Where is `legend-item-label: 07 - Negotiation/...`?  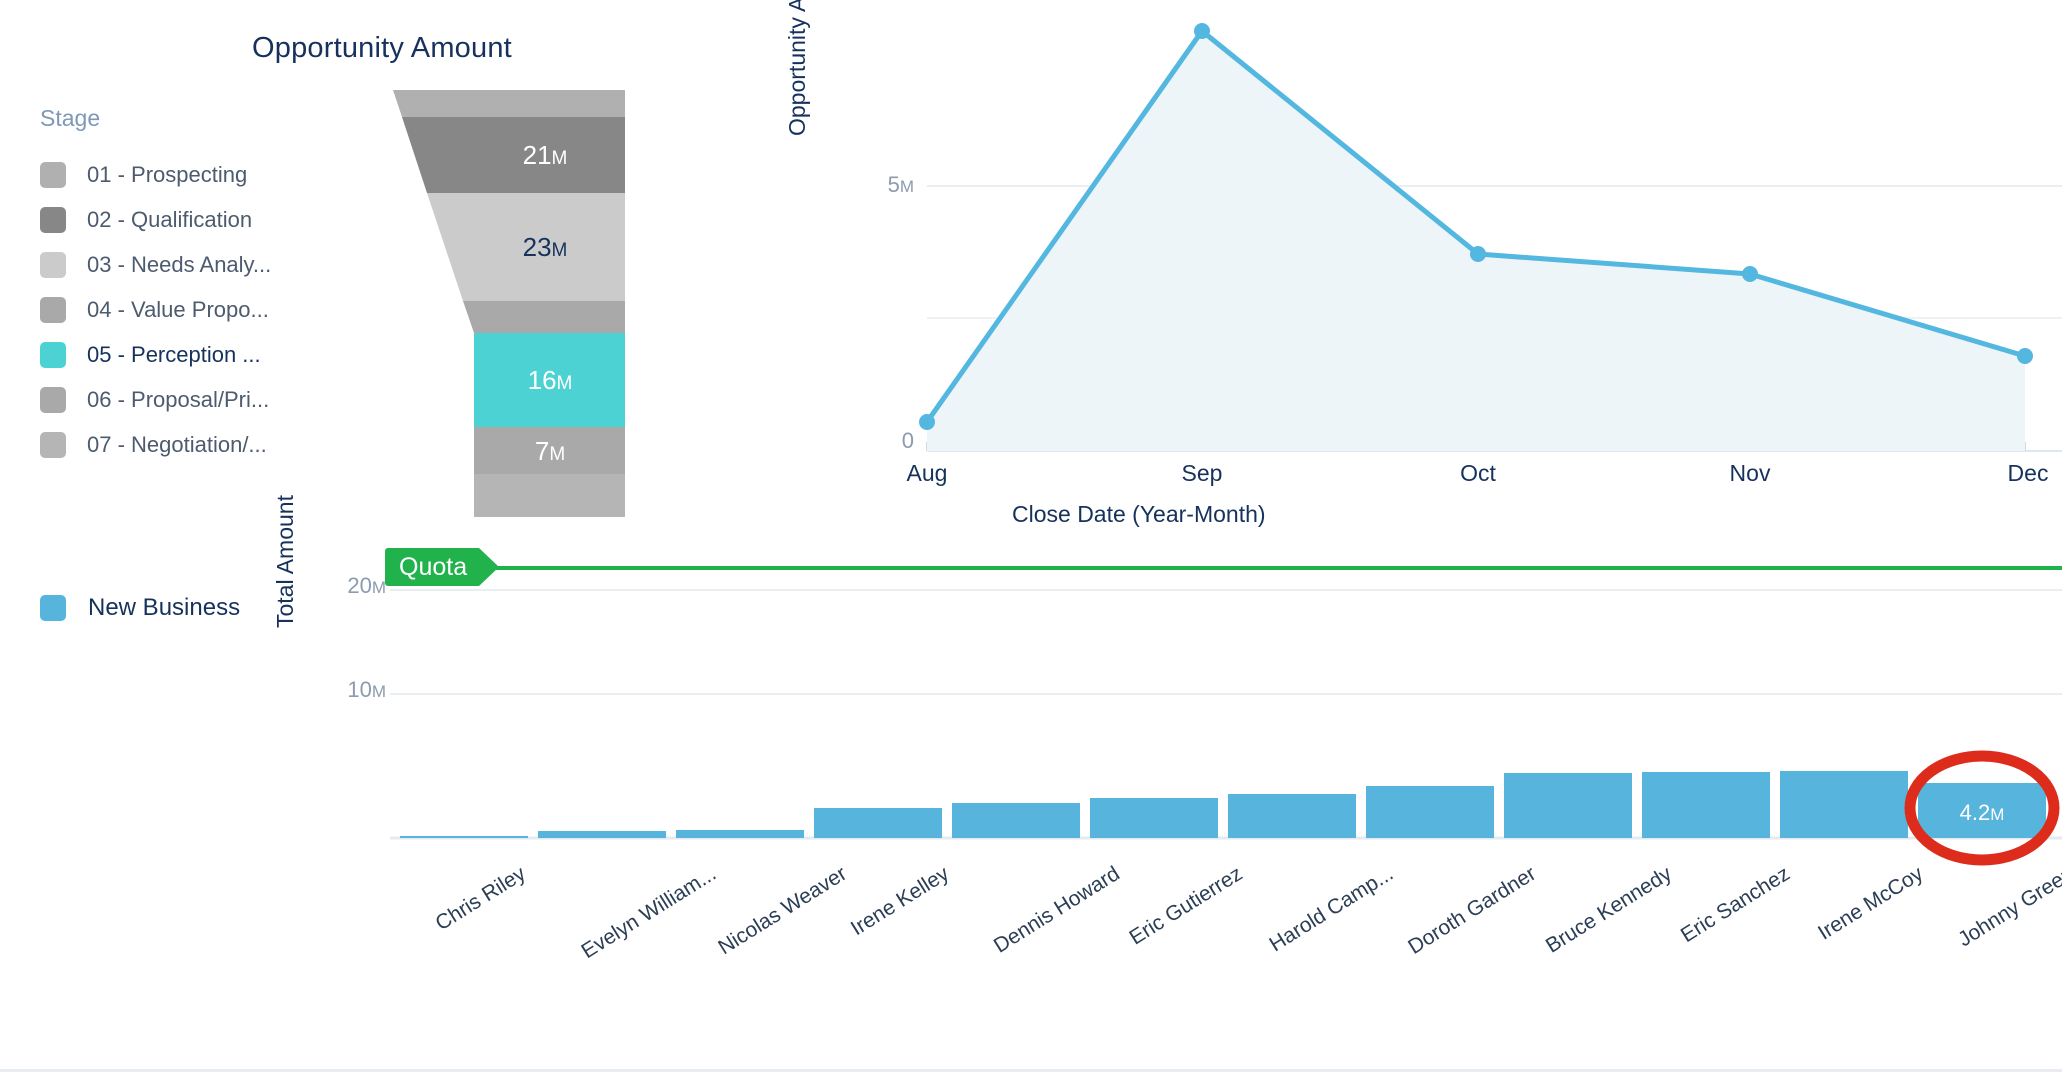
legend-item-label: 07 - Negotiation/... is located at coordinates (177, 444).